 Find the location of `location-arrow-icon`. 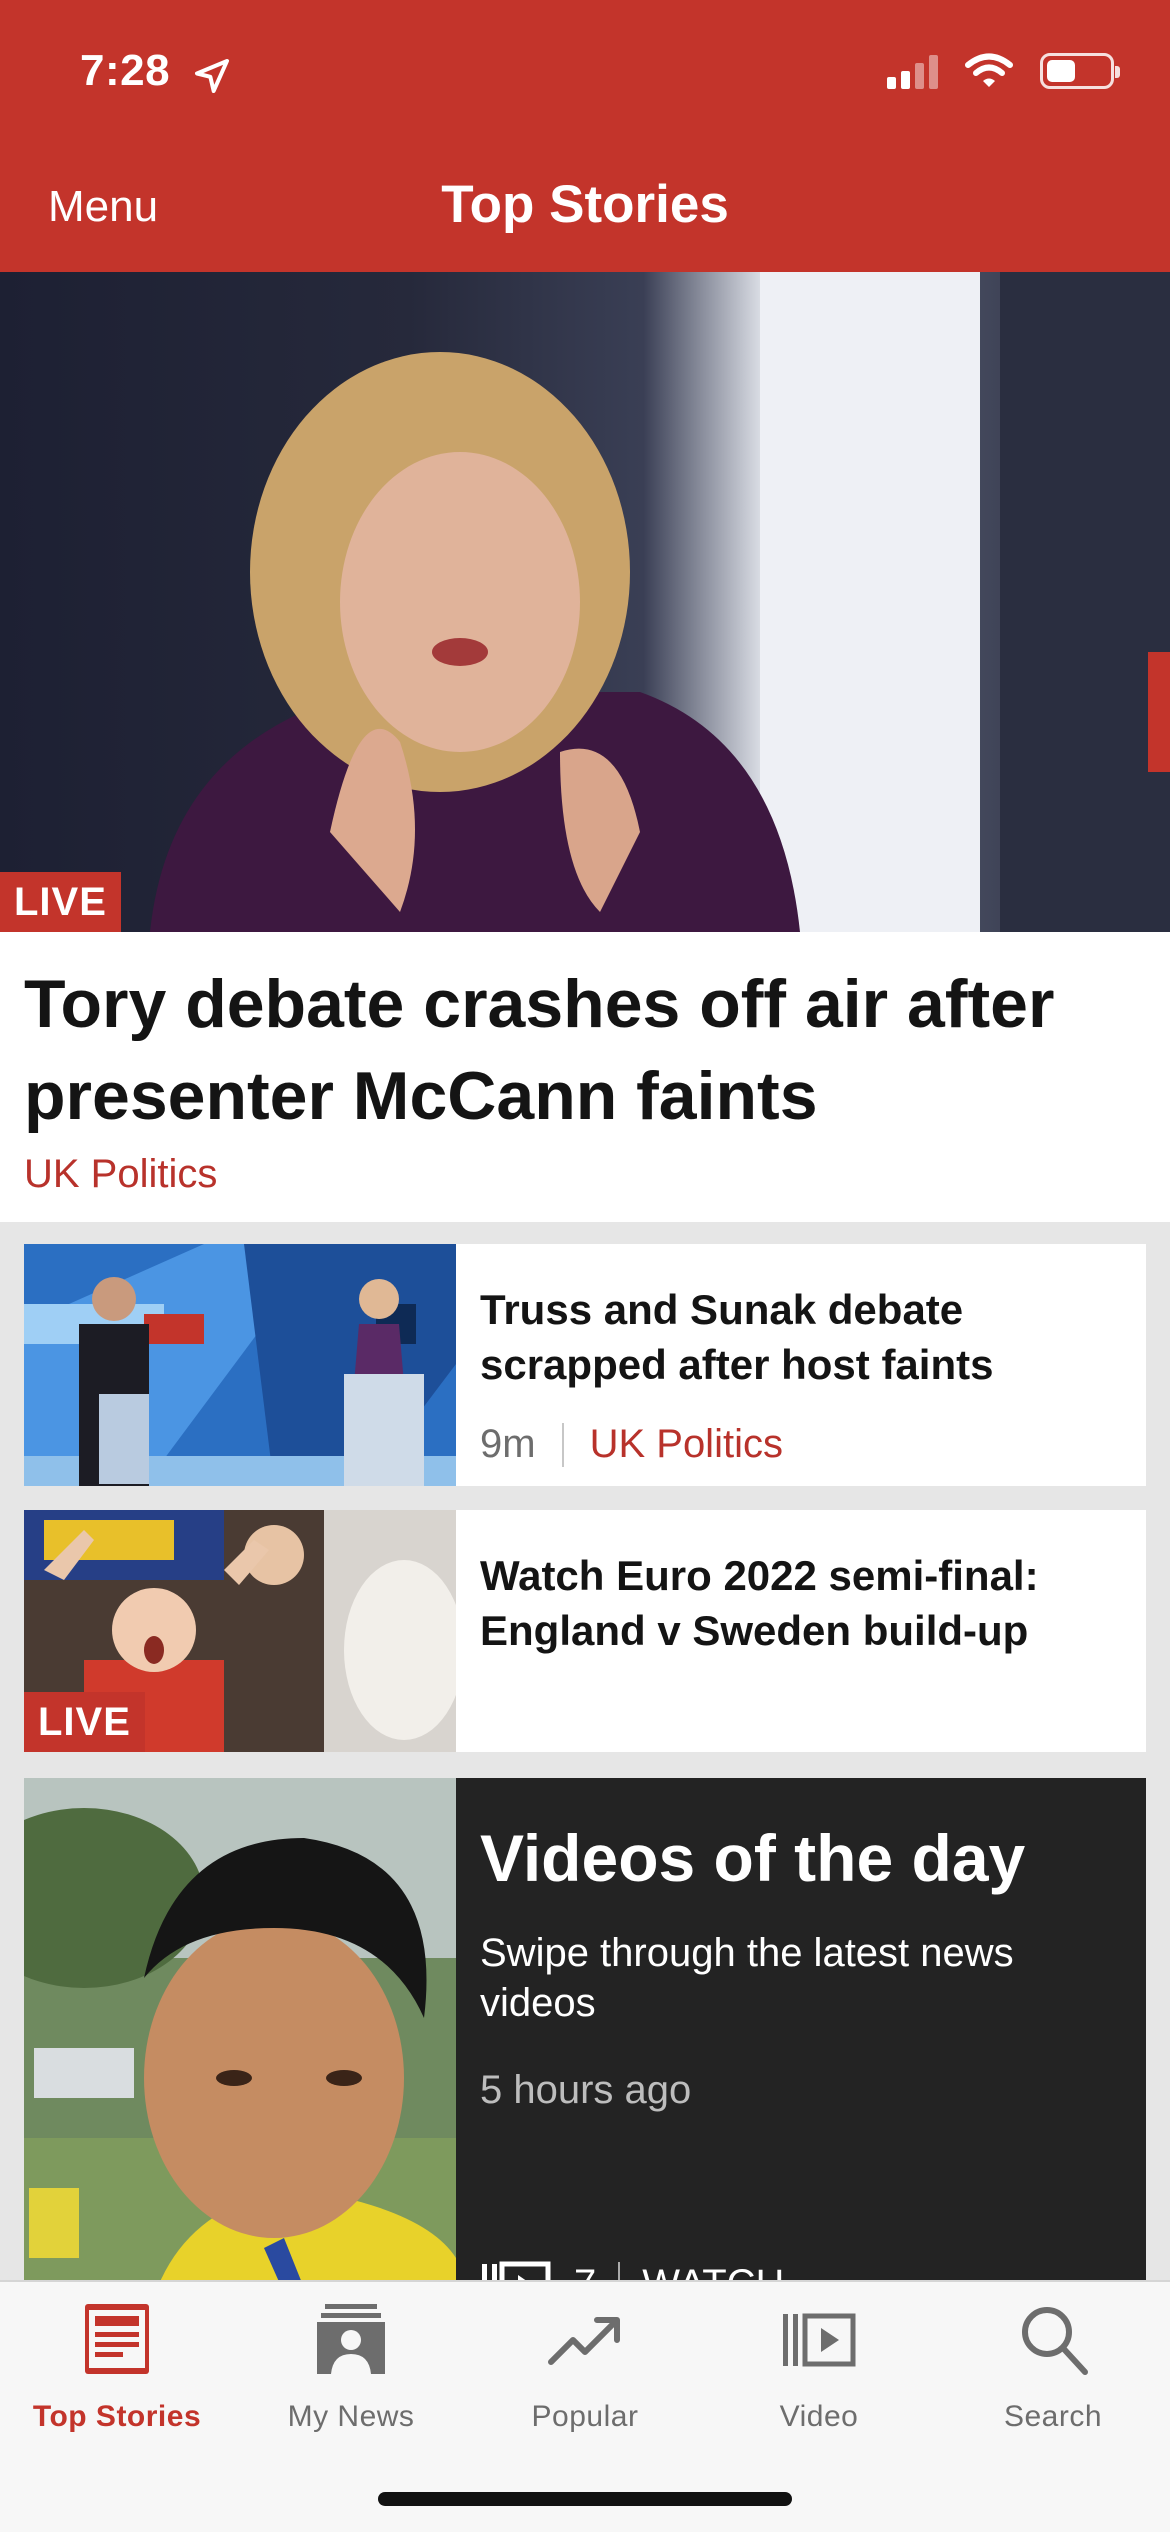

location-arrow-icon is located at coordinates (212, 76).